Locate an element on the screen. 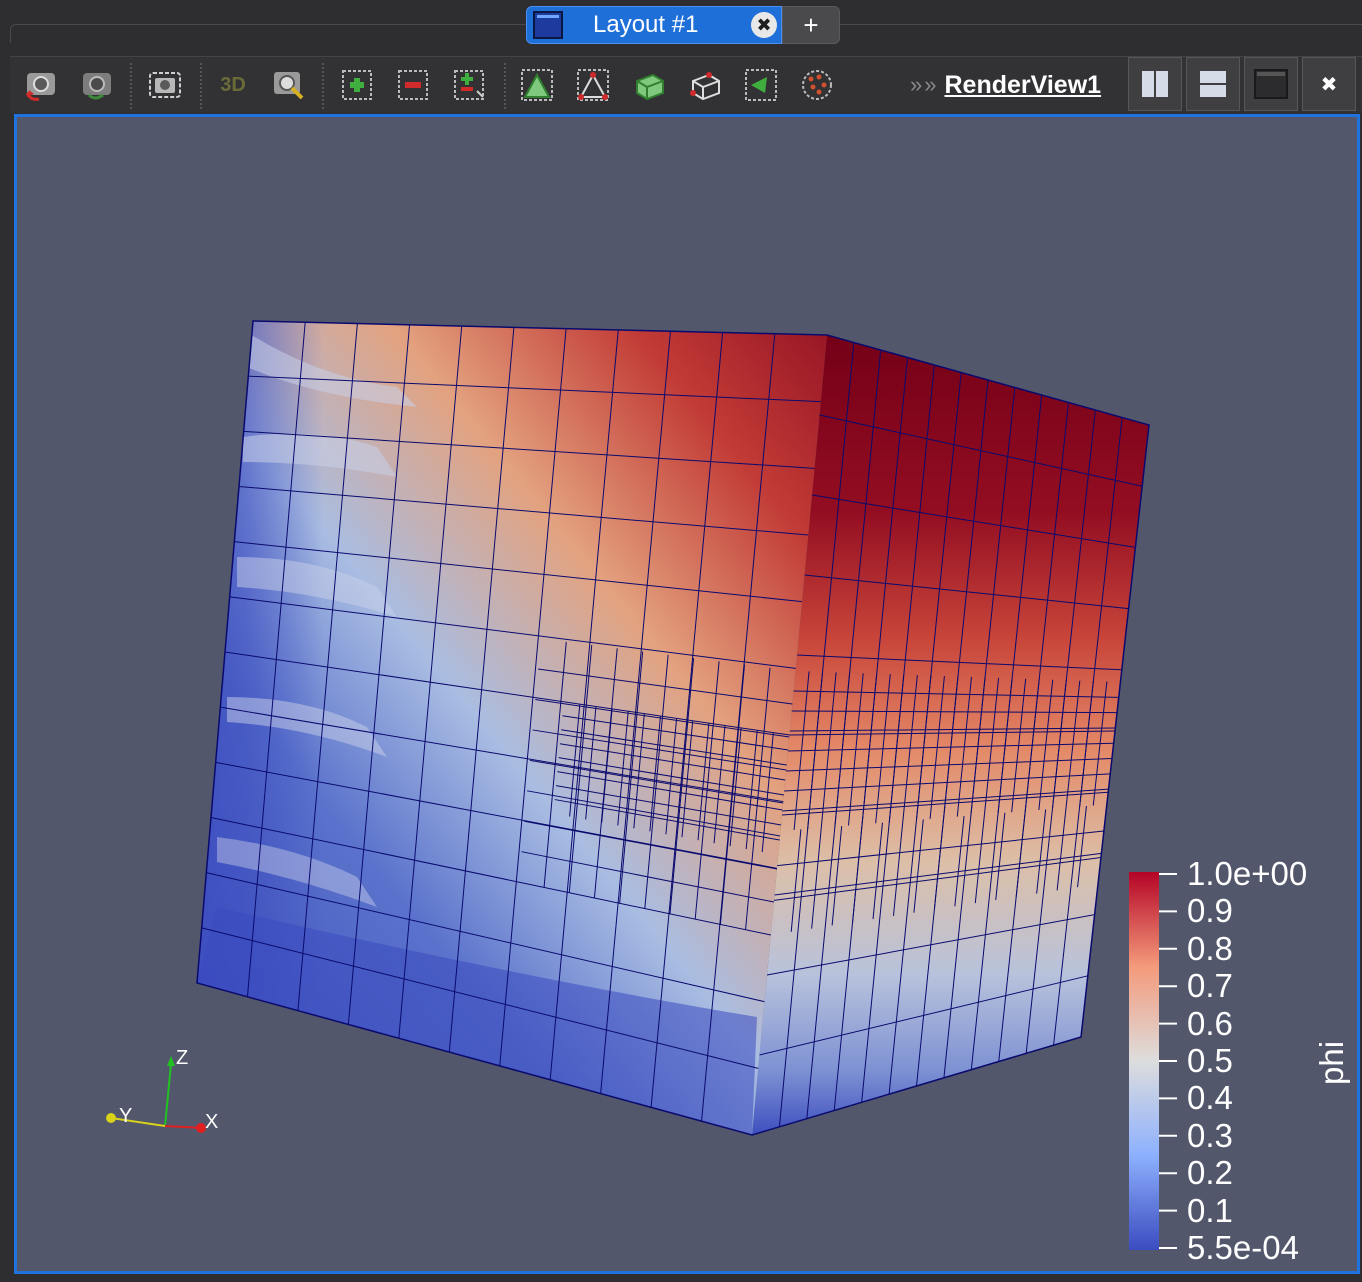  split-horizontal-icon is located at coordinates (1155, 84).